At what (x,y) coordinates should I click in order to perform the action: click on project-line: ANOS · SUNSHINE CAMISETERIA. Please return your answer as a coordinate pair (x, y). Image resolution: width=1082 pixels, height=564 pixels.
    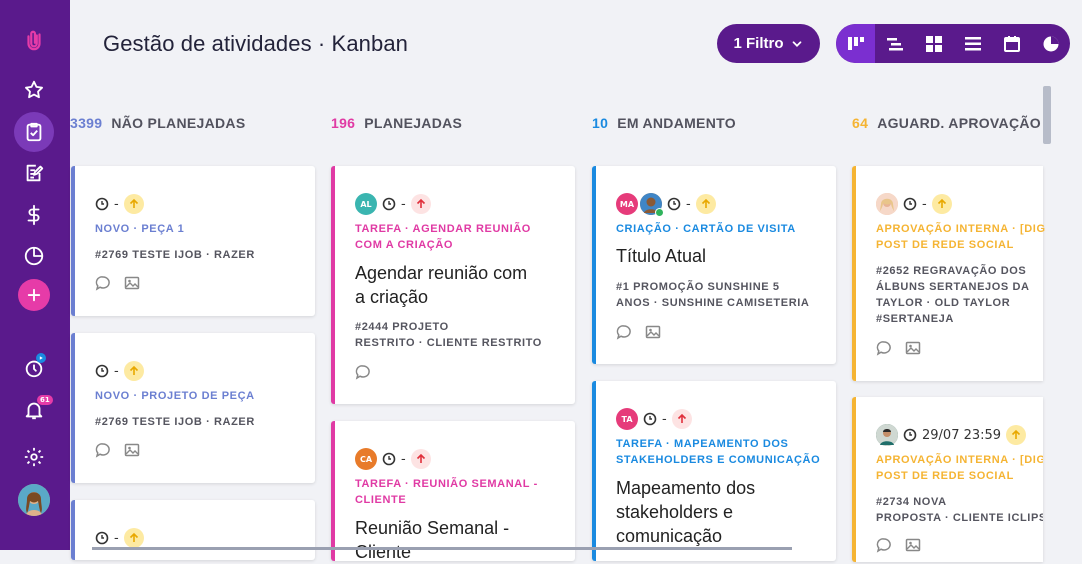
    Looking at the image, I should click on (713, 303).